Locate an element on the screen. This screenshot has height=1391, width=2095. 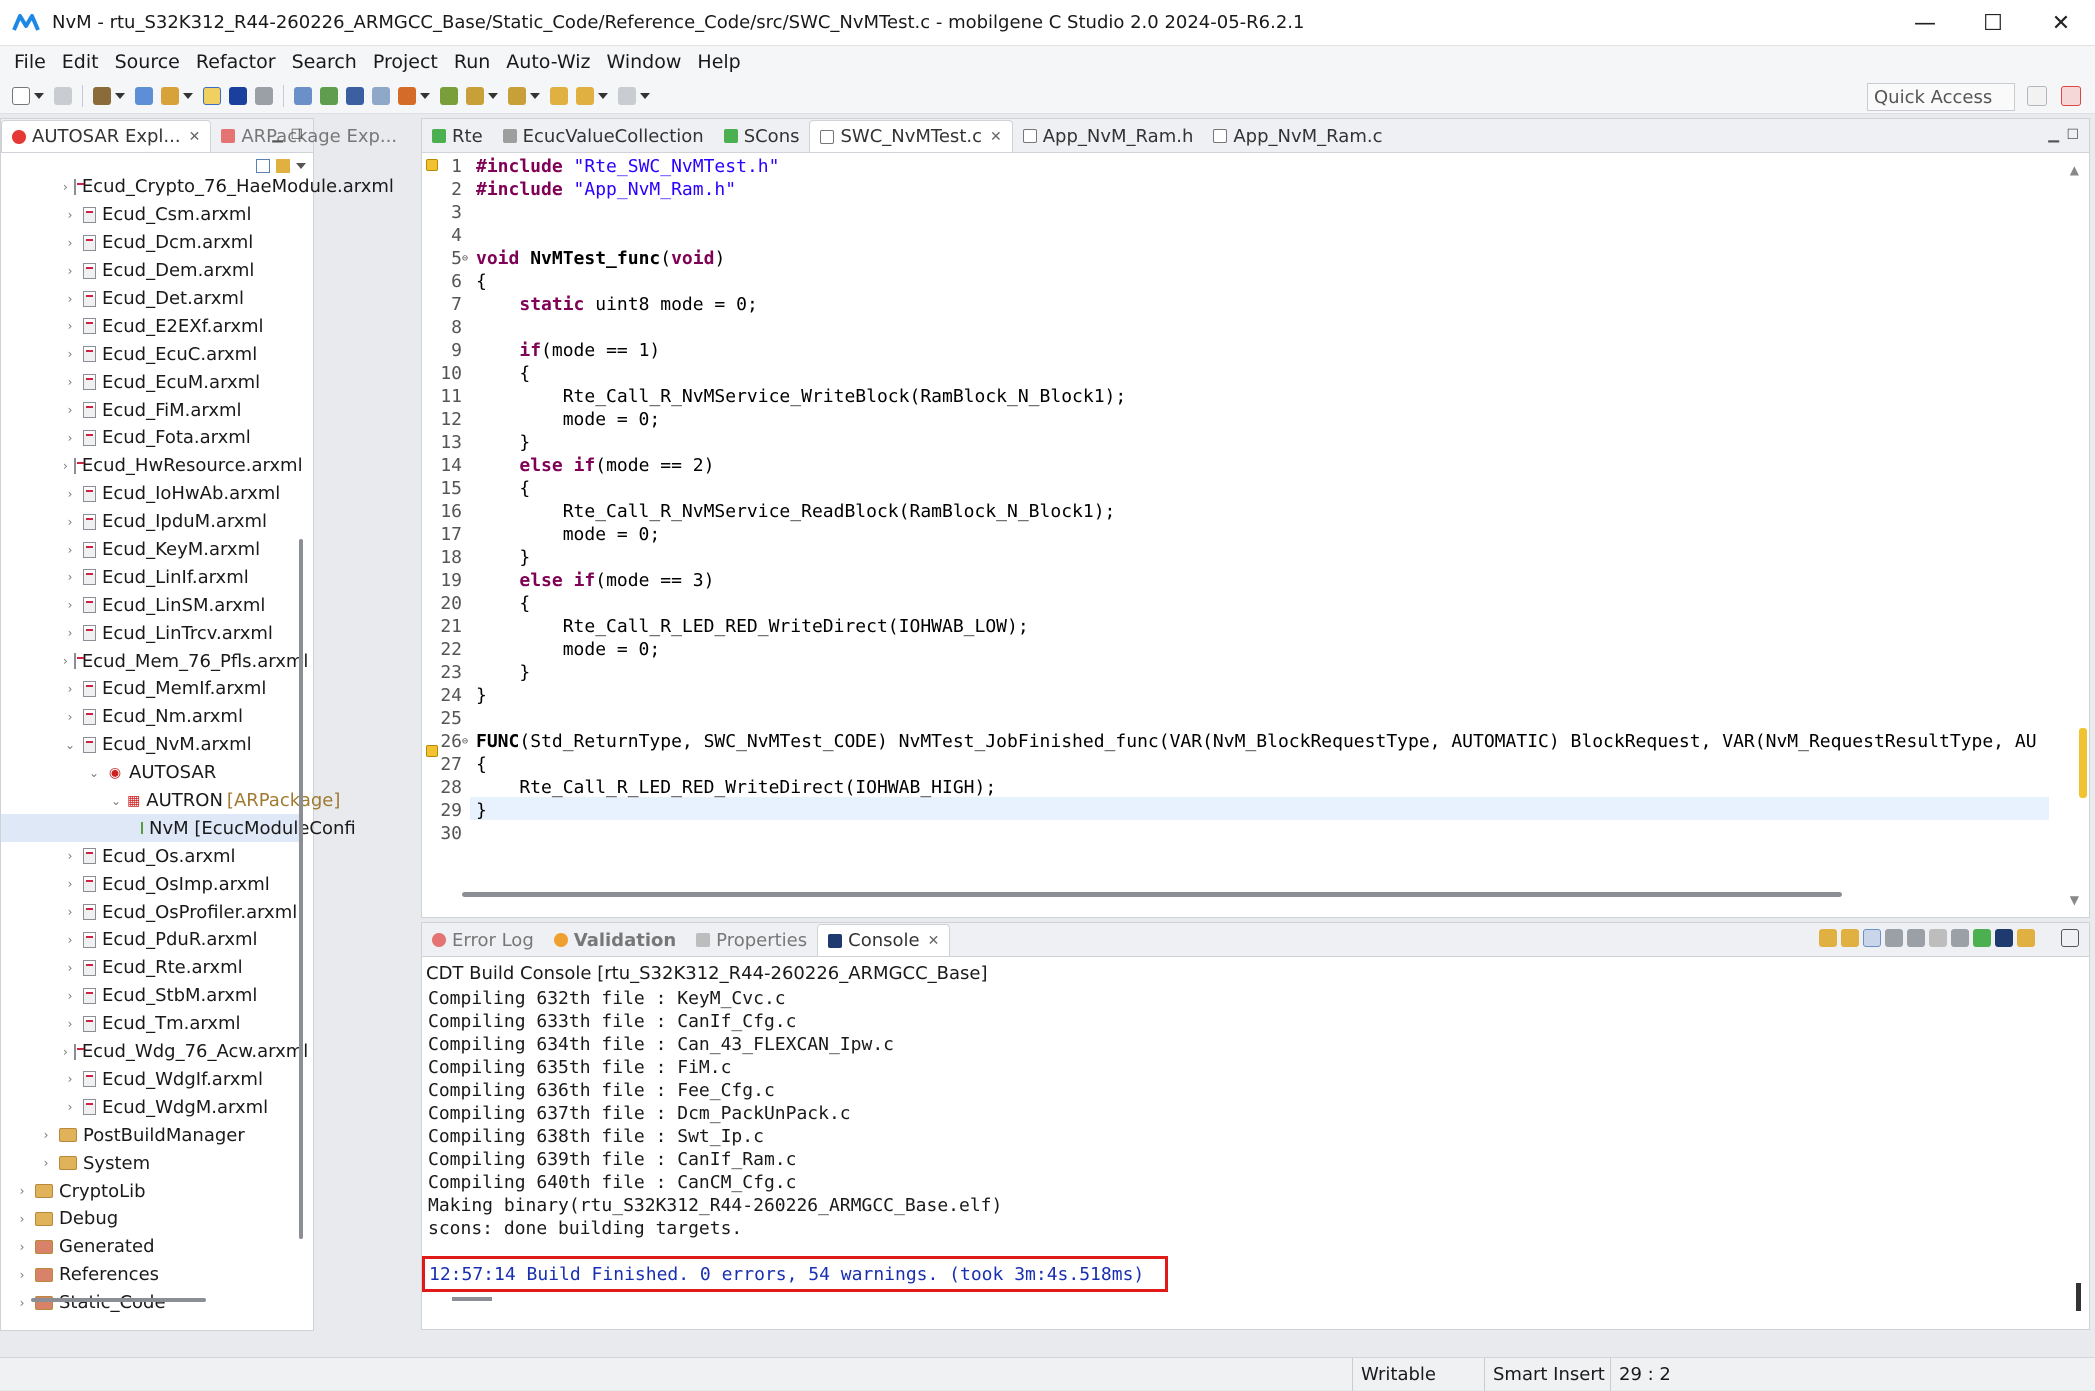
menu-help: Help is located at coordinates (718, 62).